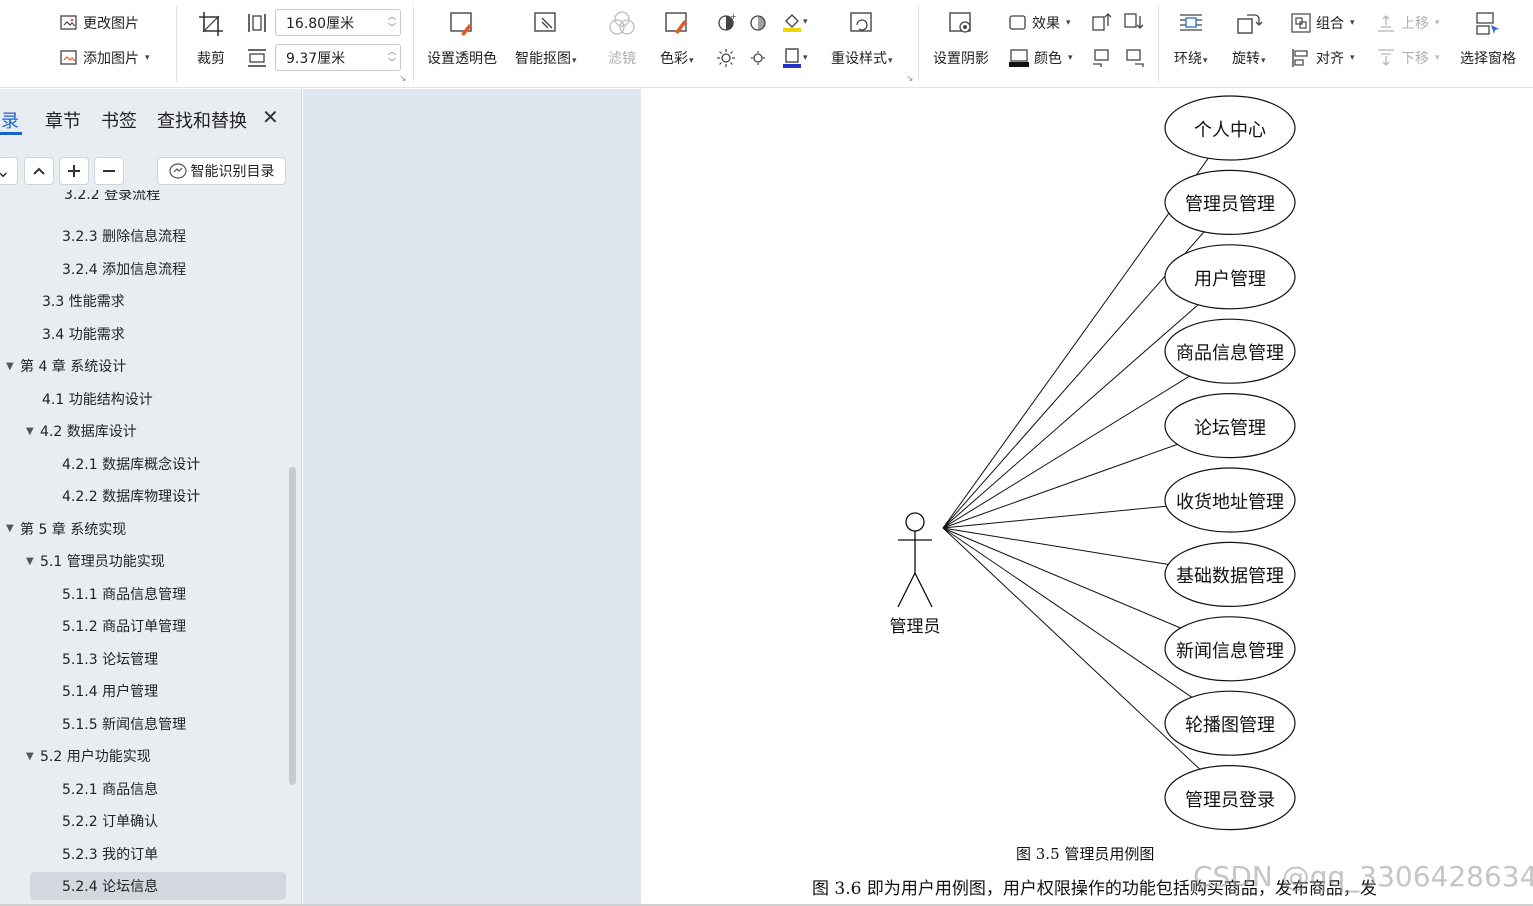 The height and width of the screenshot is (906, 1533). I want to click on use-case-label: 收货地址管理, so click(1230, 502).